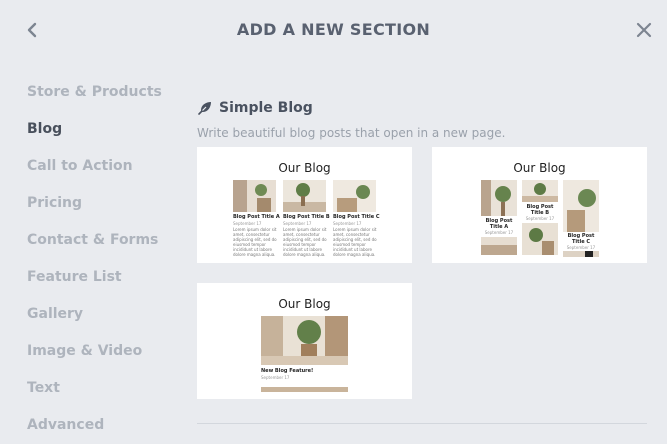  I want to click on section-heading: Simple Blog, so click(255, 108).